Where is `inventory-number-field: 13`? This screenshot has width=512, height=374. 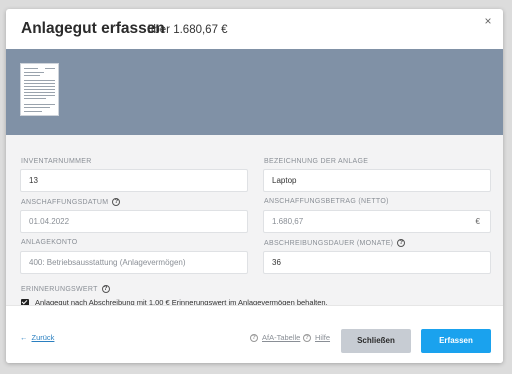
inventory-number-field: 13 is located at coordinates (134, 180).